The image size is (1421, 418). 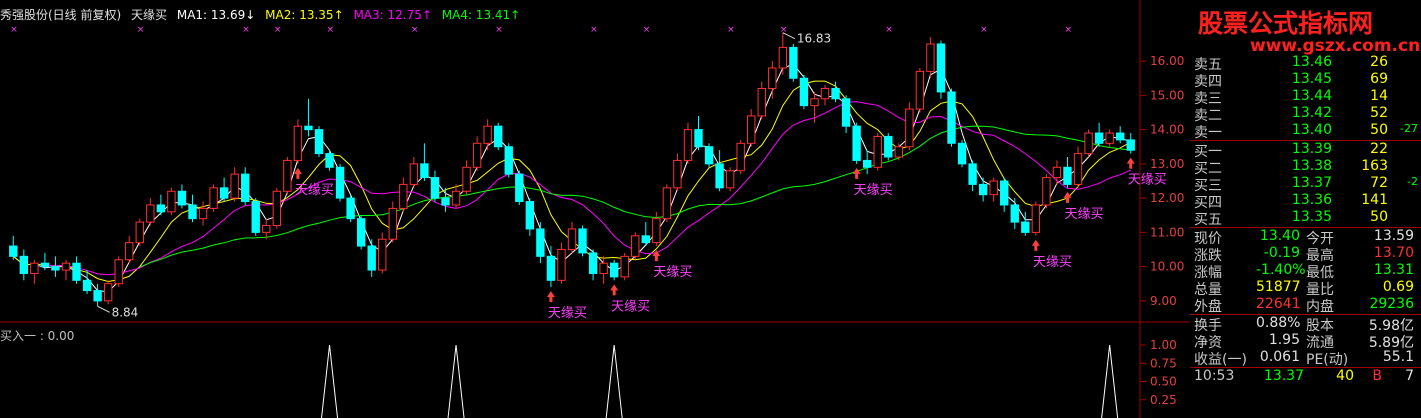 What do you see at coordinates (1379, 62) in the screenshot?
I see `ask-volume: 26` at bounding box center [1379, 62].